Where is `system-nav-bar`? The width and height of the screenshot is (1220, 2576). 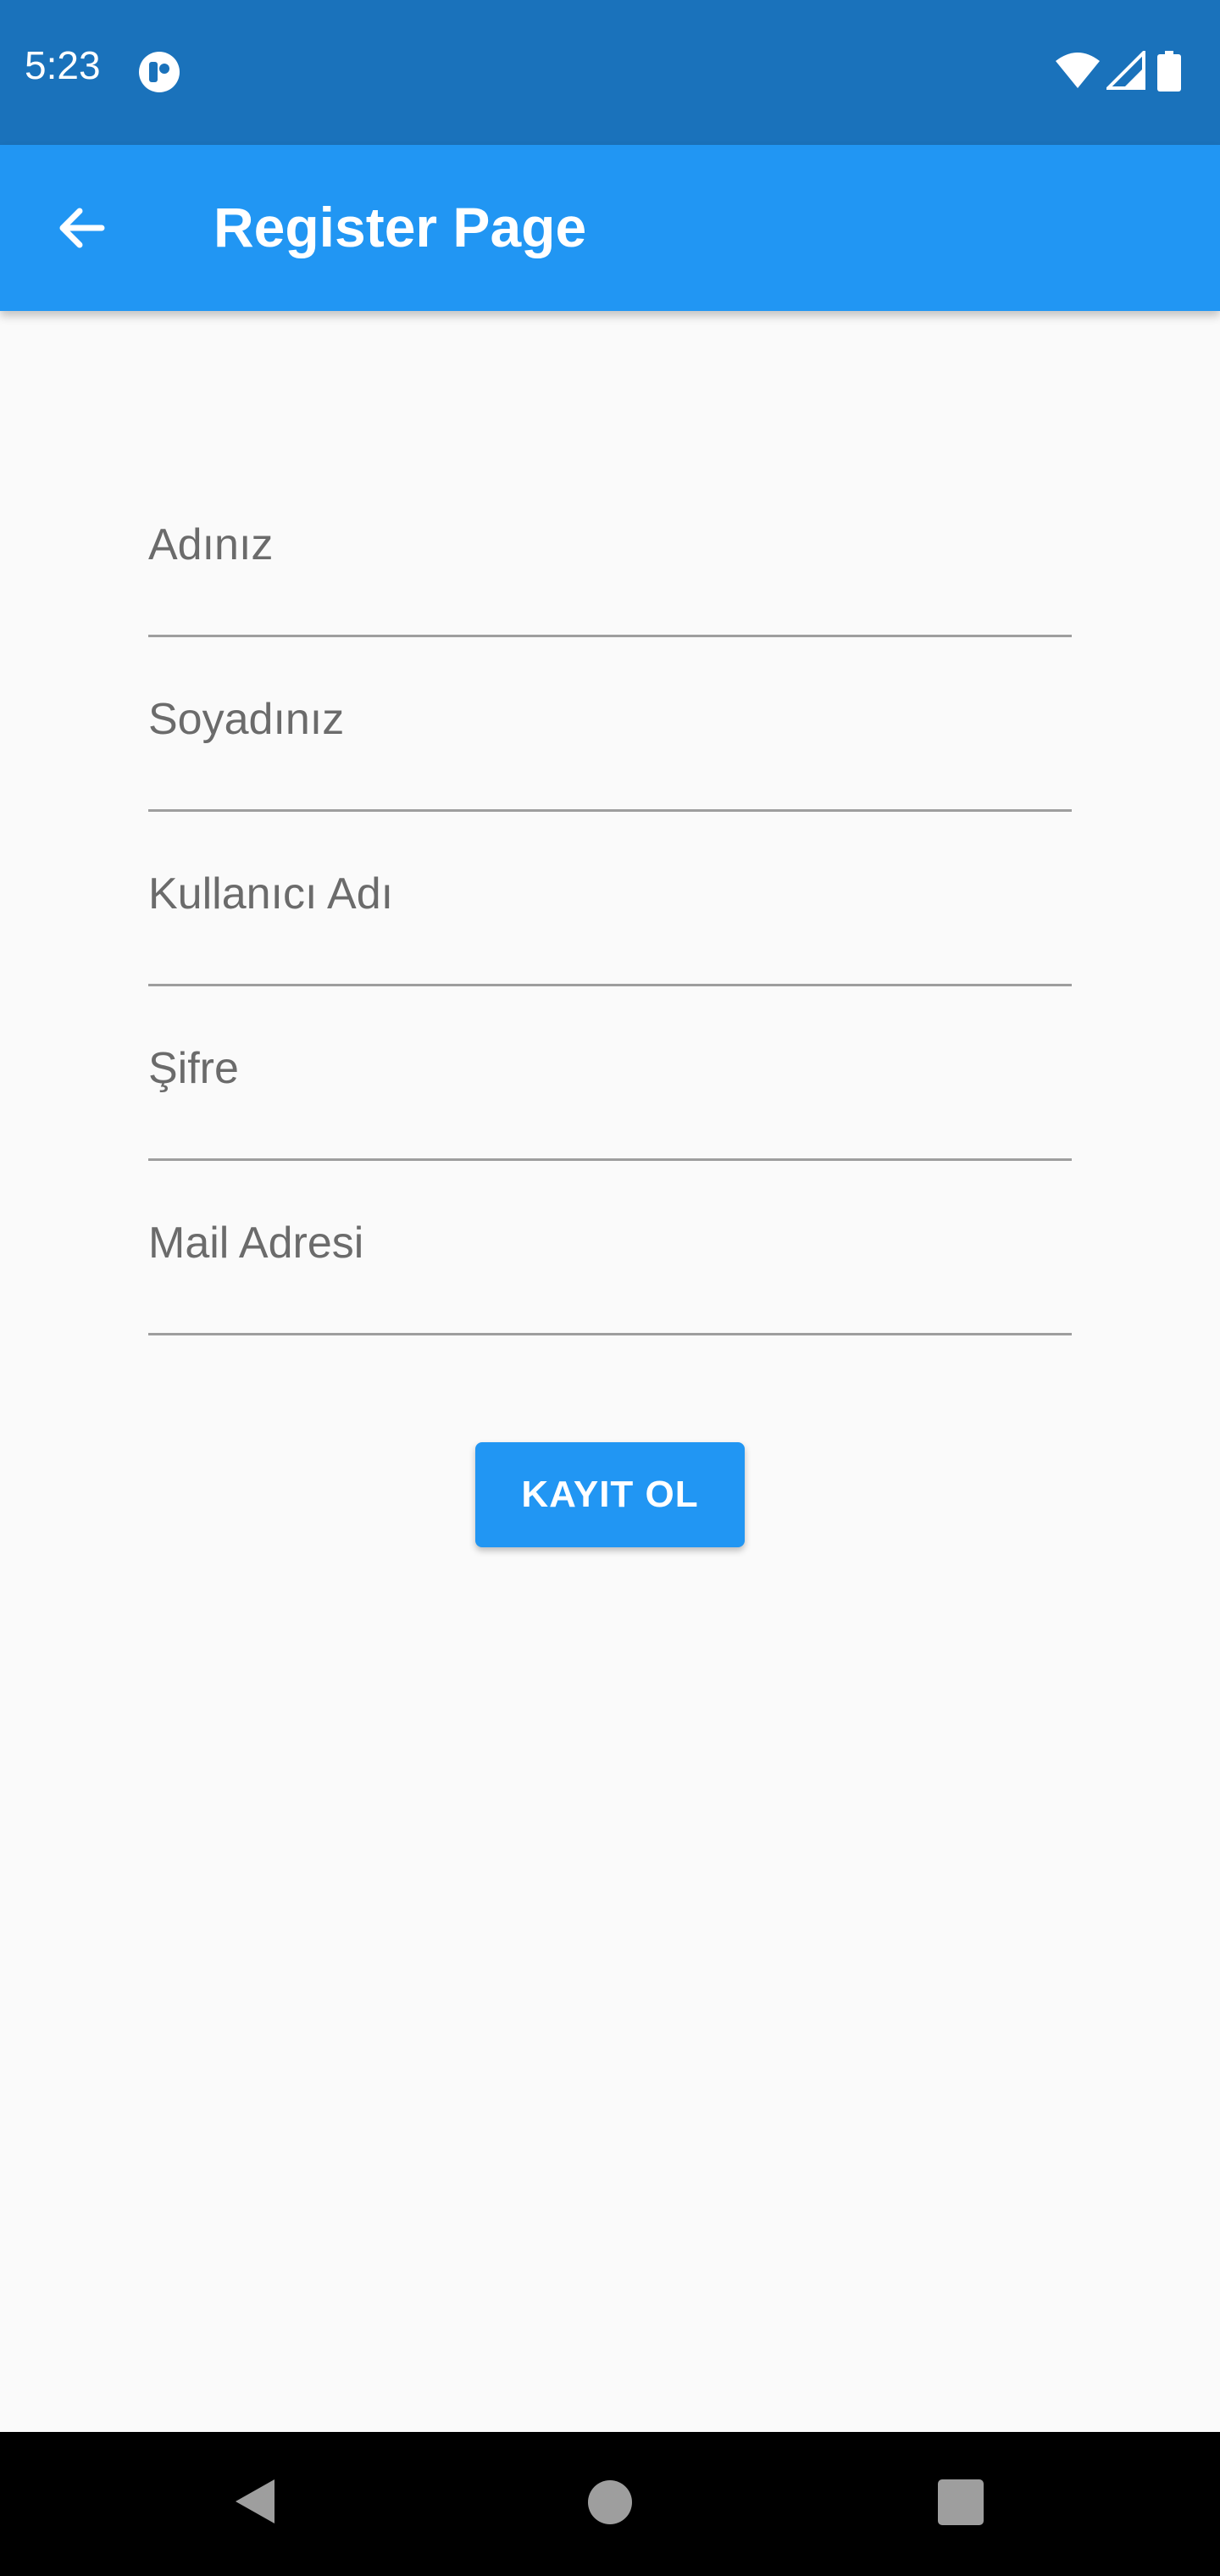
system-nav-bar is located at coordinates (610, 2504).